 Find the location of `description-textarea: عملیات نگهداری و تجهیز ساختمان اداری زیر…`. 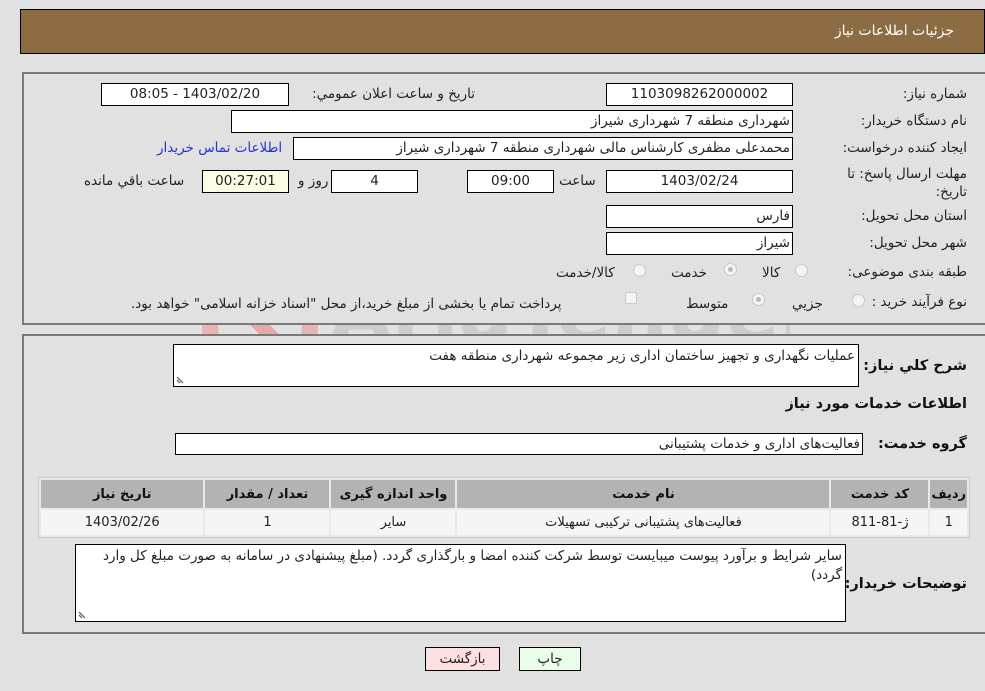

description-textarea: عملیات نگهداری و تجهیز ساختمان اداری زیر… is located at coordinates (516, 365).